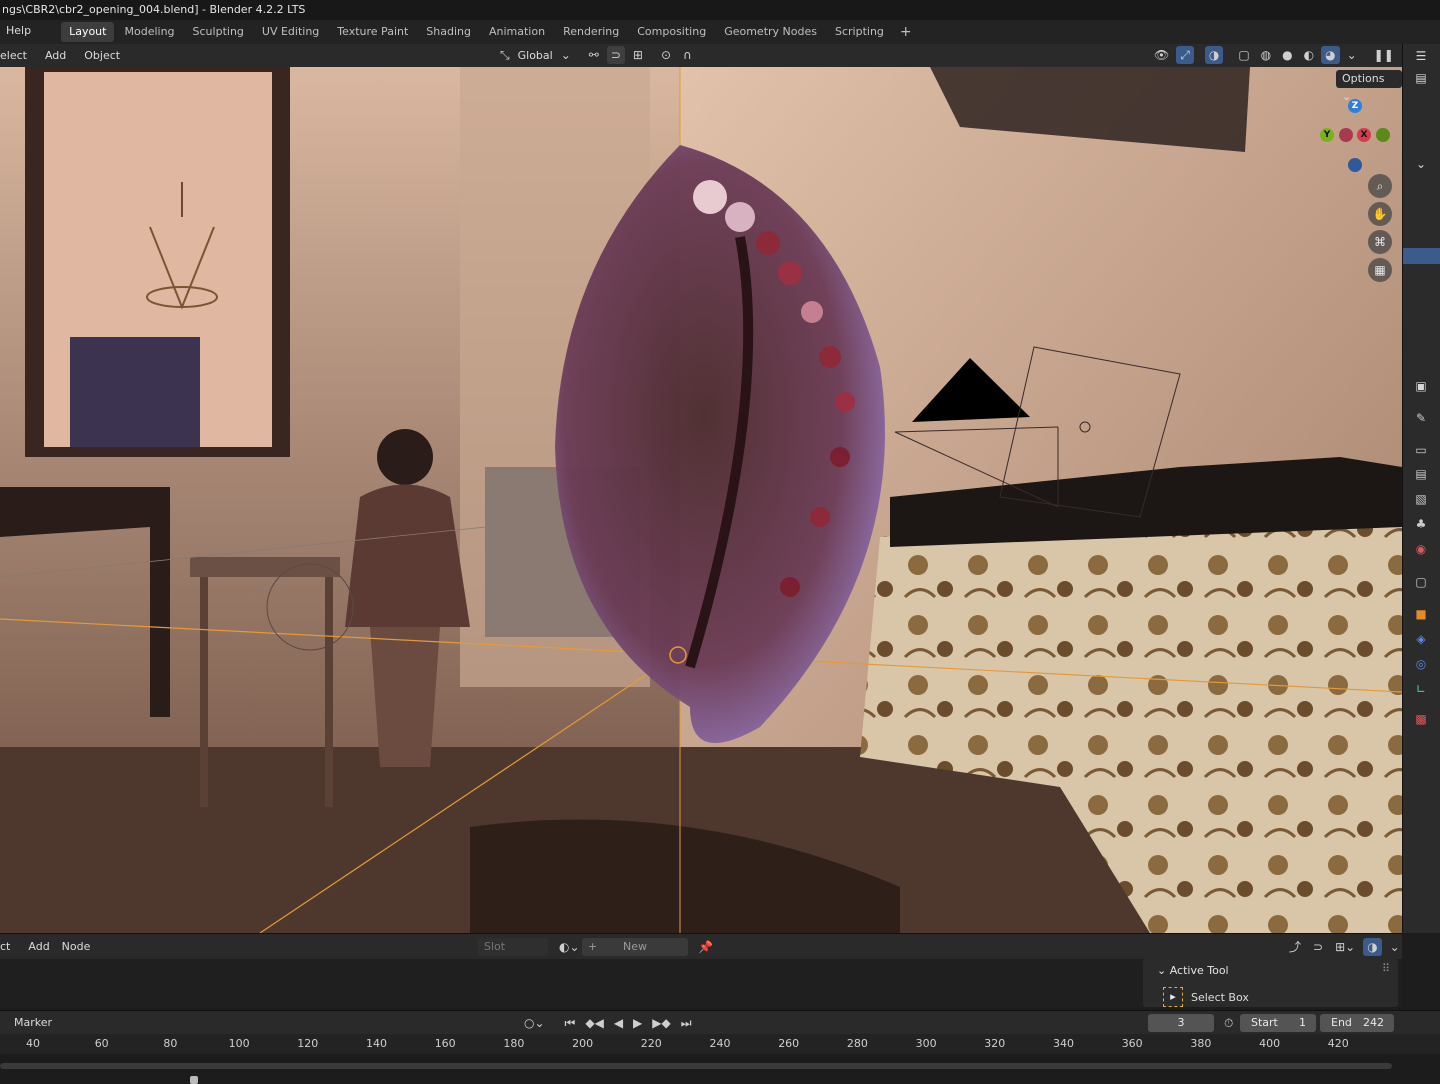 The image size is (1440, 1084). I want to click on world-tab-icon: ◉, so click(1421, 549).